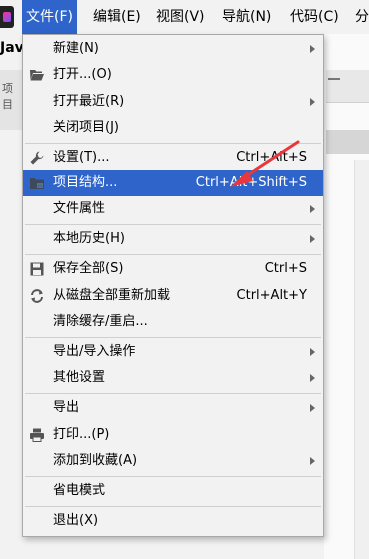 The image size is (369, 559). What do you see at coordinates (173, 209) in the screenshot?
I see `menu-item-file-properties: 文件属性` at bounding box center [173, 209].